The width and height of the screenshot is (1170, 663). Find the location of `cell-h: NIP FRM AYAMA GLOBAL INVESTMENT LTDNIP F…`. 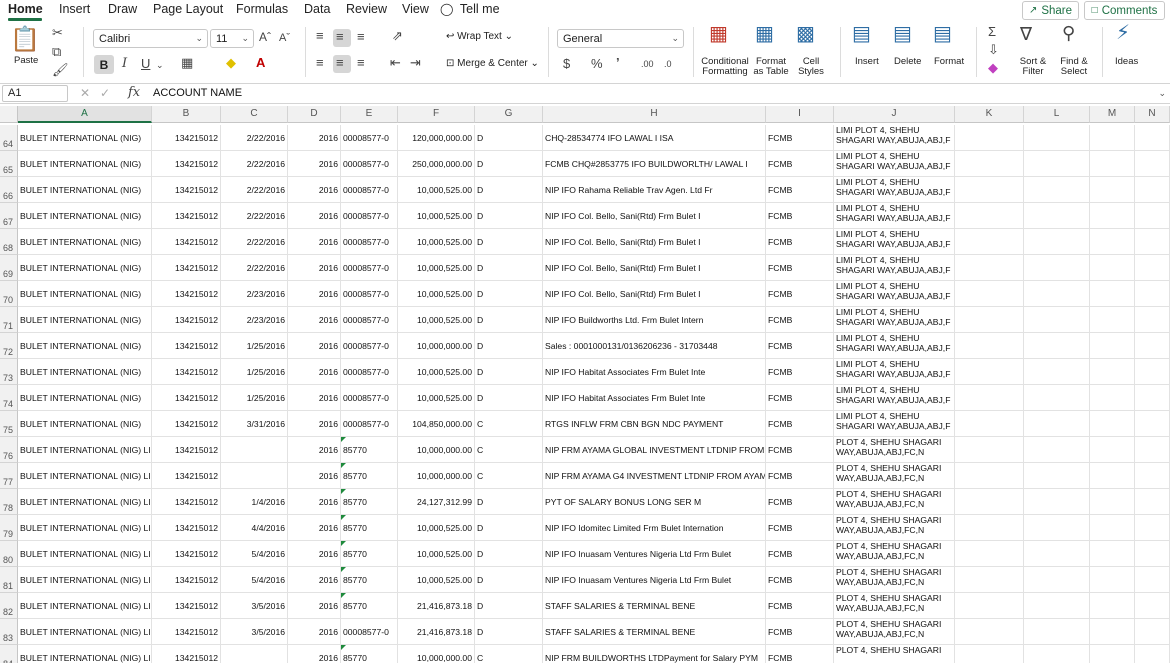

cell-h: NIP FRM AYAMA GLOBAL INVESTMENT LTDNIP F… is located at coordinates (654, 450).